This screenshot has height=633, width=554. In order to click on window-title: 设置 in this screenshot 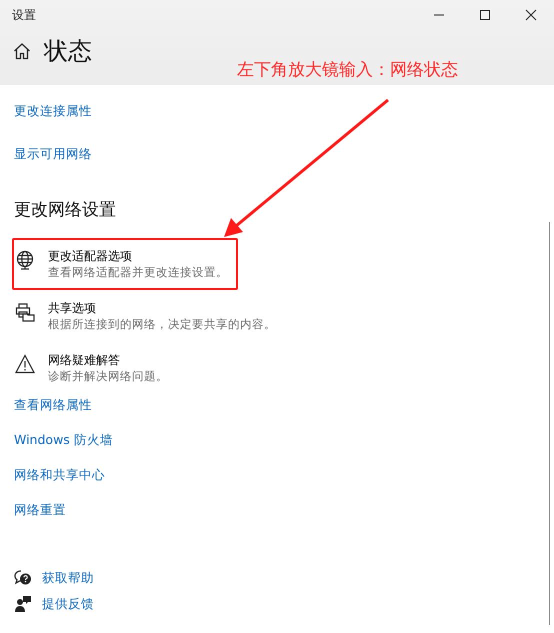, I will do `click(24, 15)`.